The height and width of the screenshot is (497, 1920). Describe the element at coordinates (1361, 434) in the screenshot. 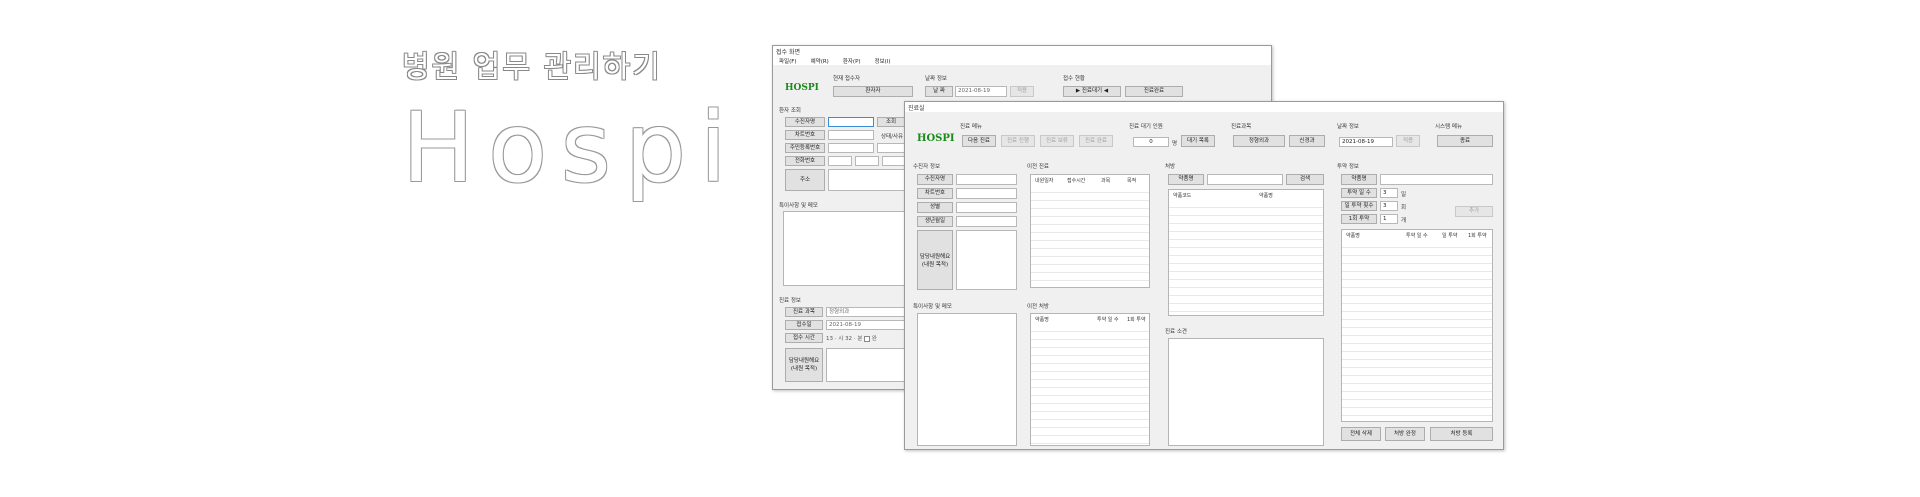

I see `clear-all-button: 전체 삭제` at that location.